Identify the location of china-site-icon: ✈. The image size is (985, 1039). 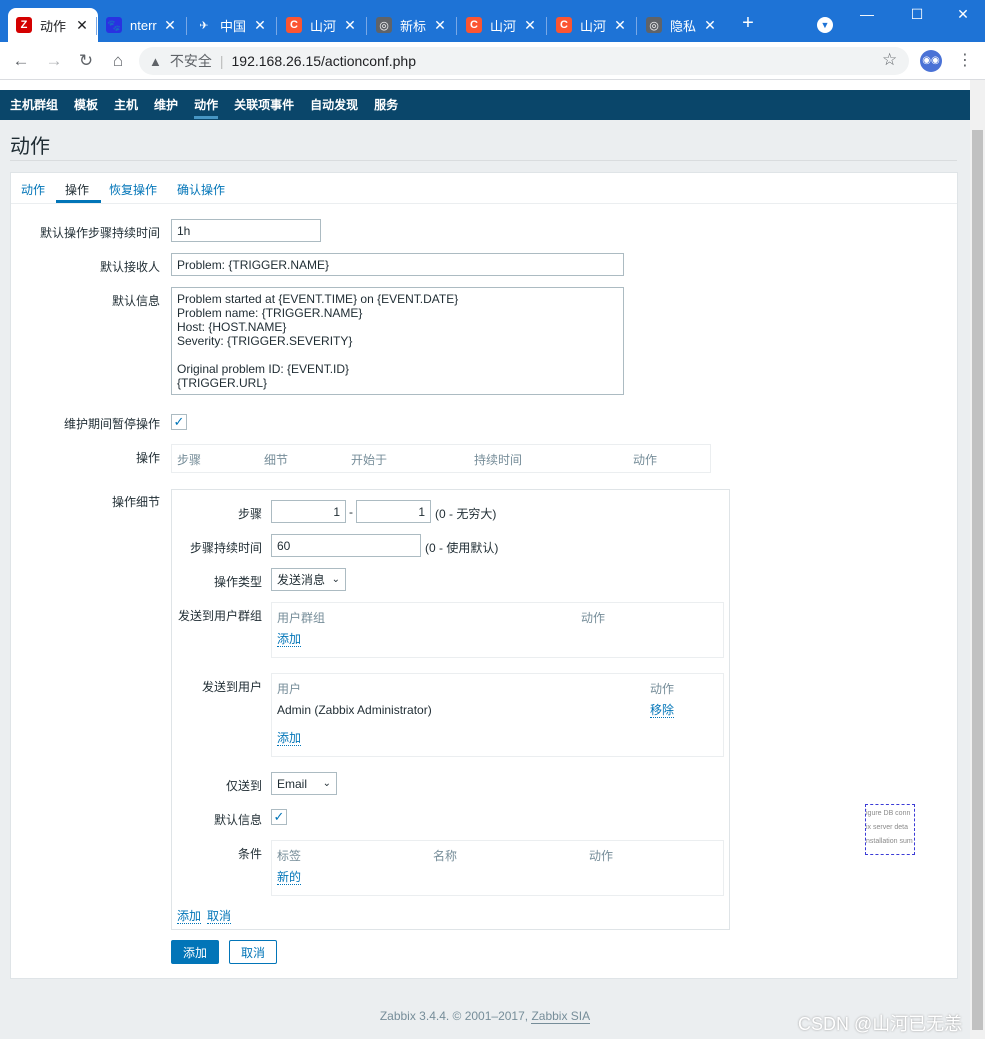
(204, 25).